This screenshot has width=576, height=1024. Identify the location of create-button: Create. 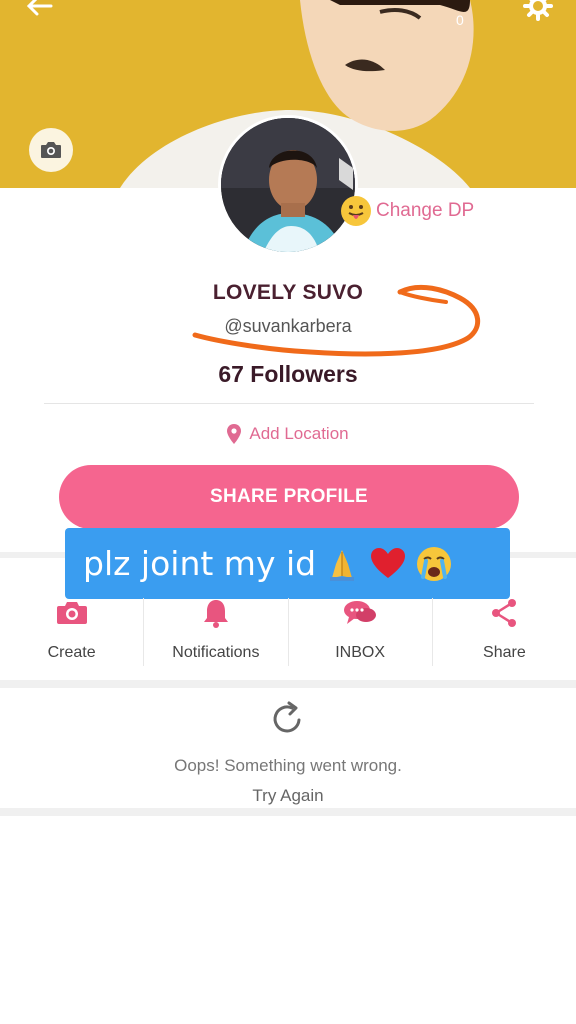
(72, 632).